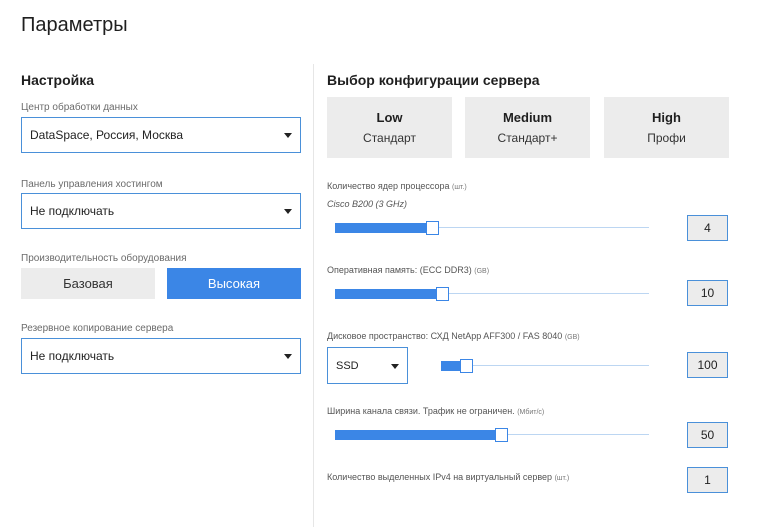  I want to click on disk-slider, so click(545, 366).